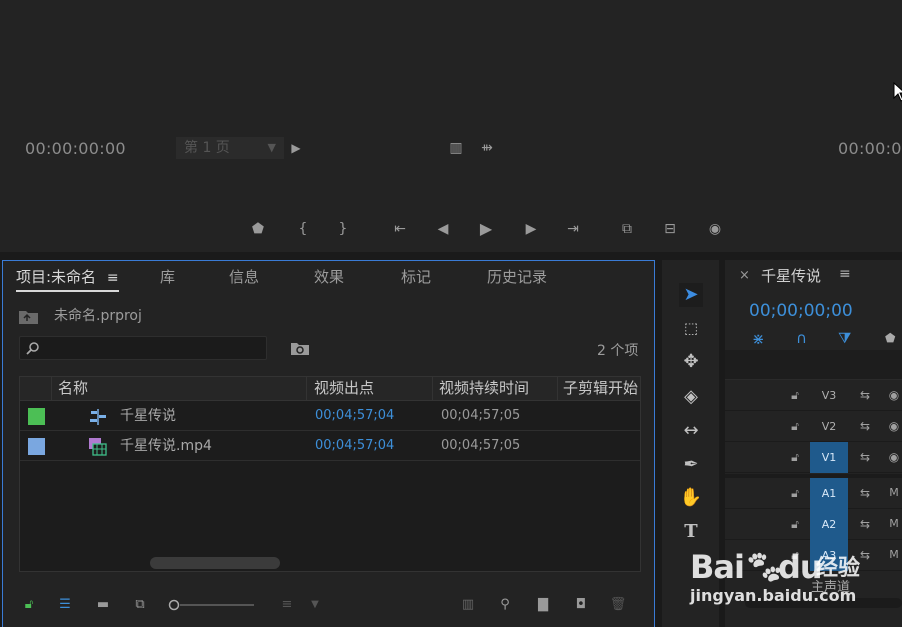 Image resolution: width=902 pixels, height=627 pixels. Describe the element at coordinates (829, 524) in the screenshot. I see `track-label: A2` at that location.